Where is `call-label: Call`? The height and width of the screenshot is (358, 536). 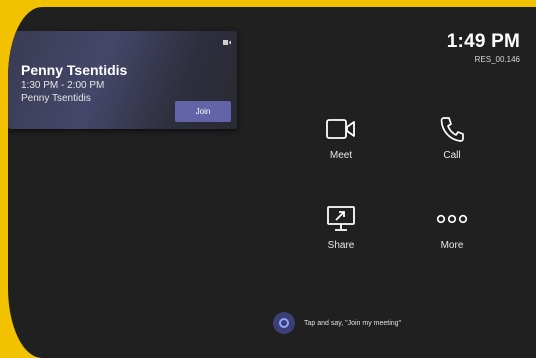 call-label: Call is located at coordinates (452, 155).